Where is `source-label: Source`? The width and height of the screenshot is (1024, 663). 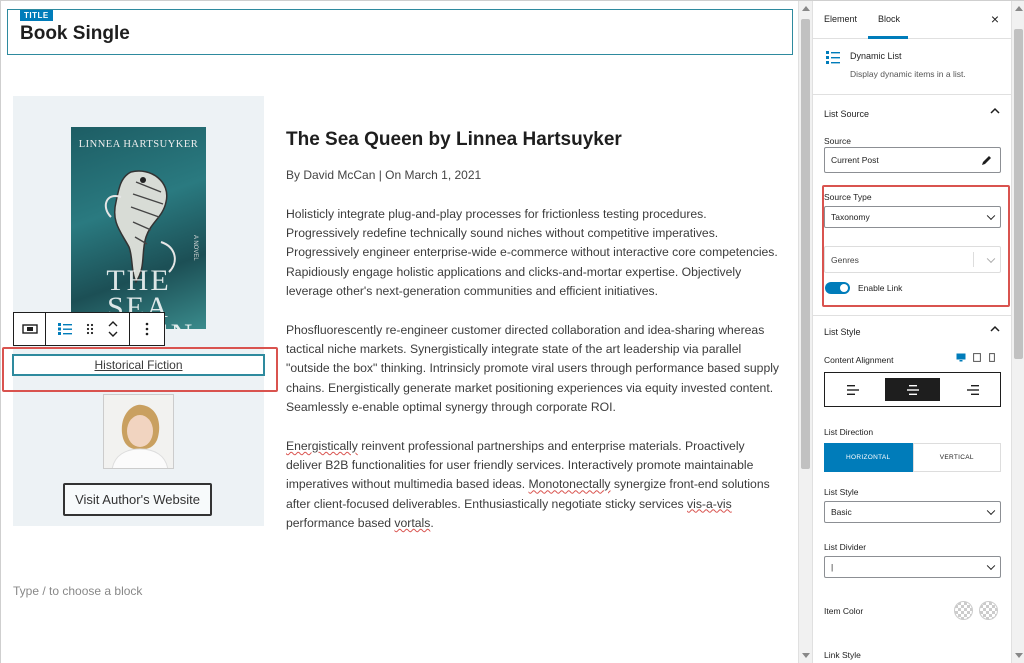
source-label: Source is located at coordinates (837, 141).